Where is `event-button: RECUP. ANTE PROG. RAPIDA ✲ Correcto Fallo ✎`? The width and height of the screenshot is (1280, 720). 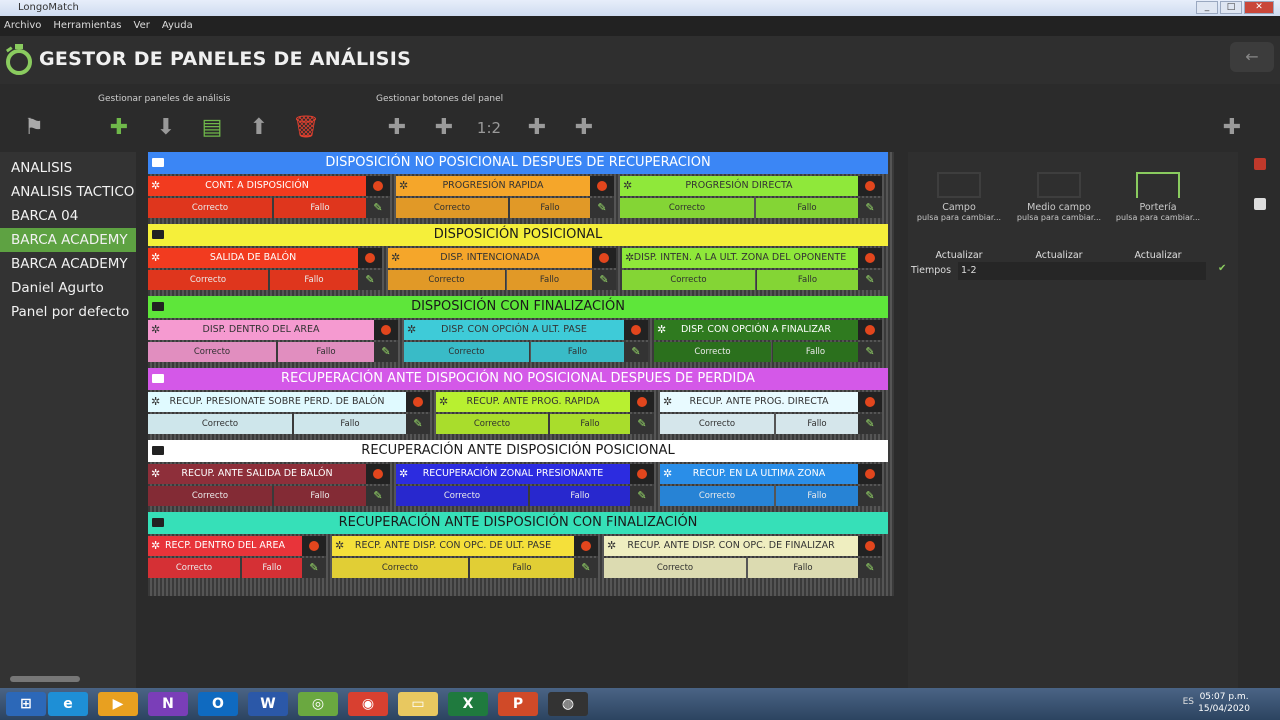 event-button: RECUP. ANTE PROG. RAPIDA ✲ Correcto Fallo ✎ is located at coordinates (548, 414).